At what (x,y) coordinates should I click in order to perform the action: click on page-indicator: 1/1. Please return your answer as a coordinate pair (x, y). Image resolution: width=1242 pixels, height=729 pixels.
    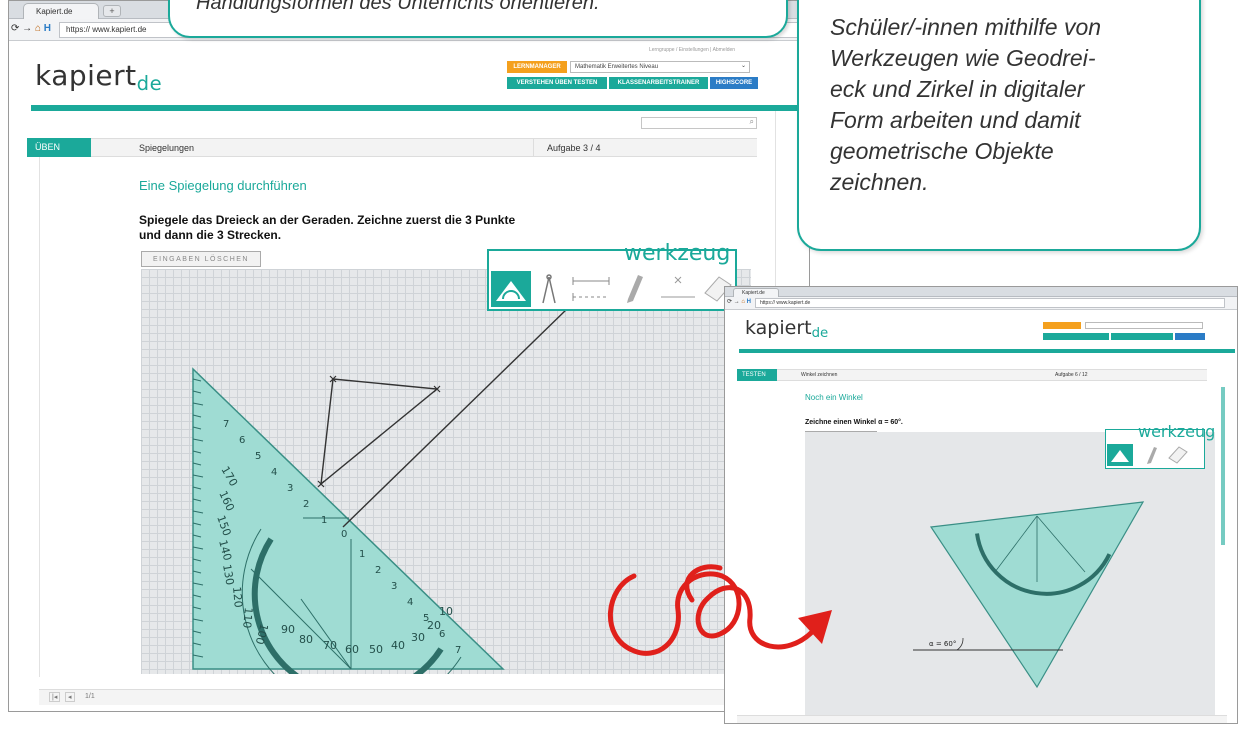
    Looking at the image, I should click on (90, 696).